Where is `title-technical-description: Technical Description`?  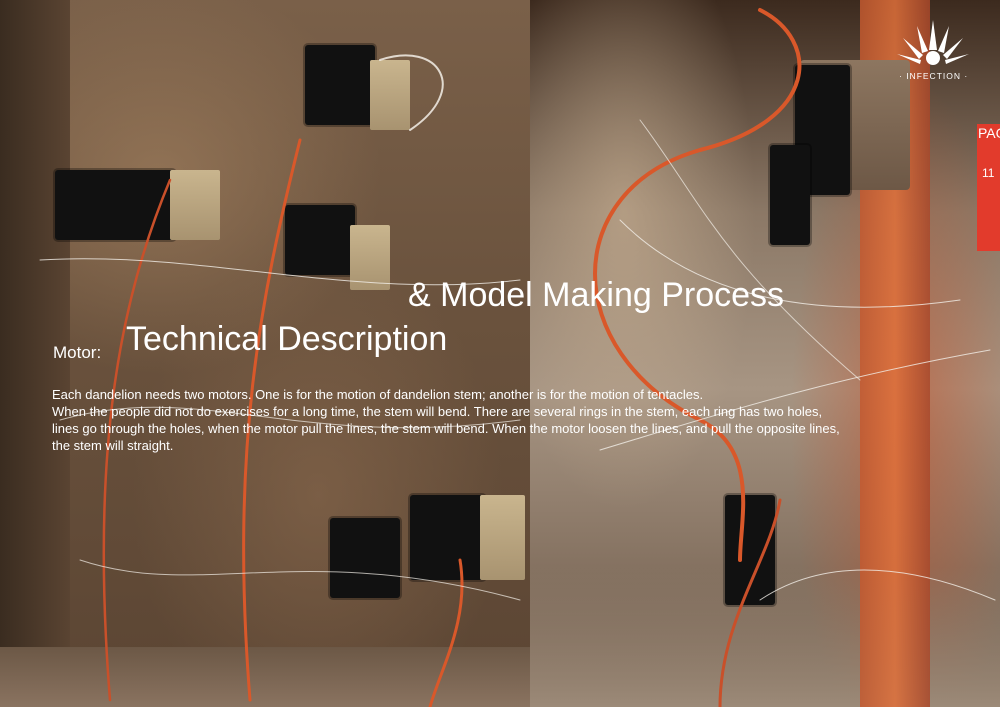
title-technical-description: Technical Description is located at coordinates (287, 339).